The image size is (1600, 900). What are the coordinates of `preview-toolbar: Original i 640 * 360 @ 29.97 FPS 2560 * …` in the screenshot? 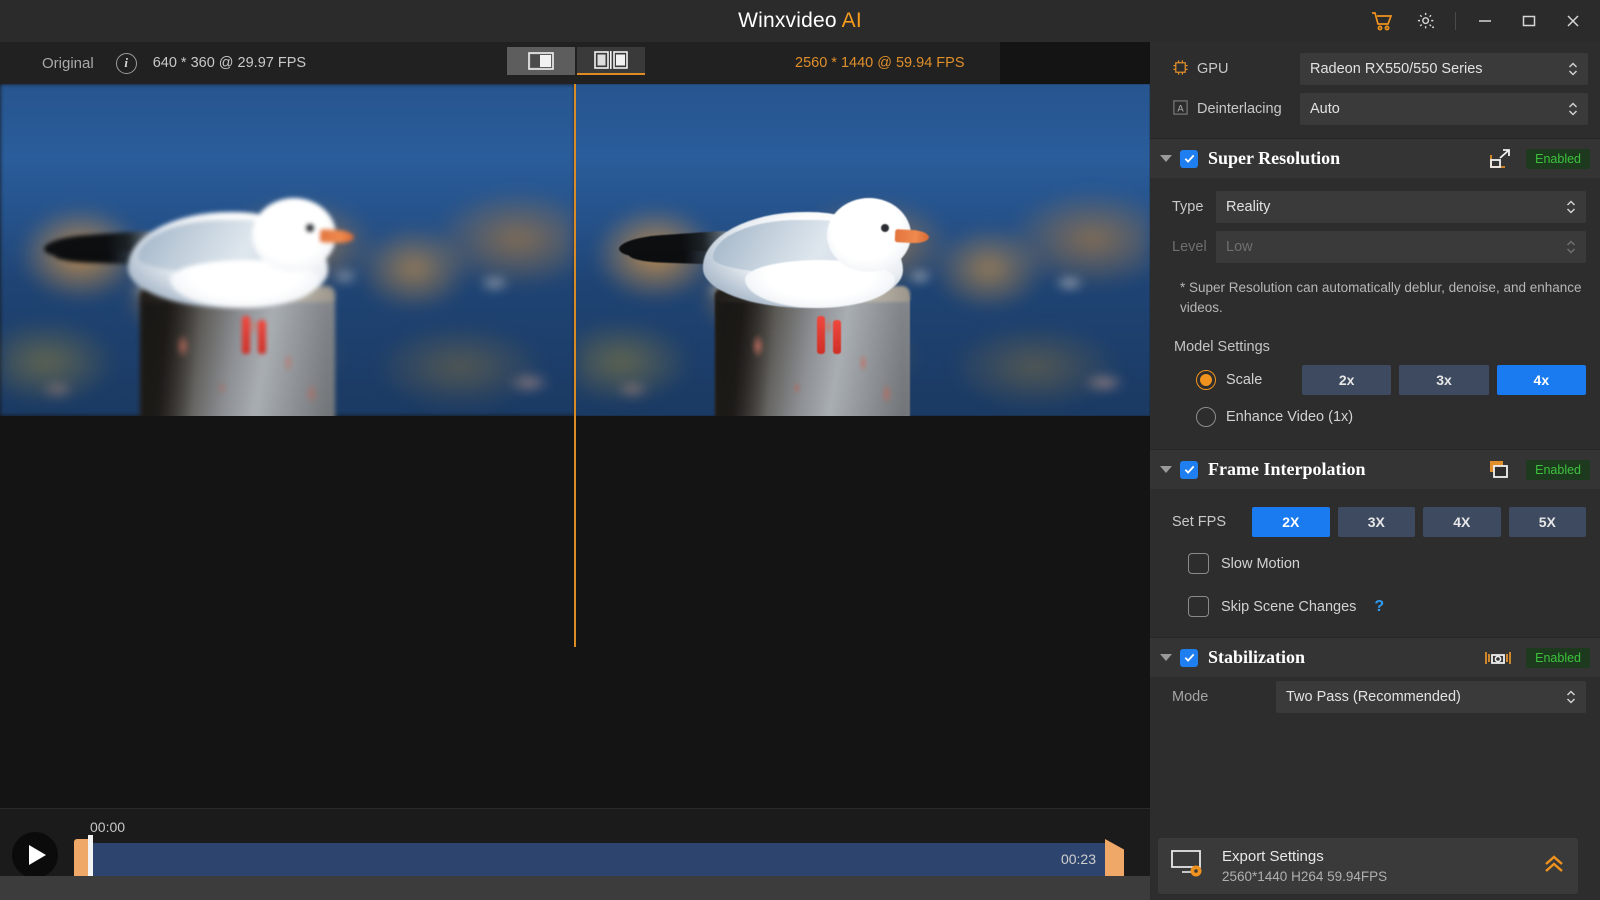 It's located at (575, 63).